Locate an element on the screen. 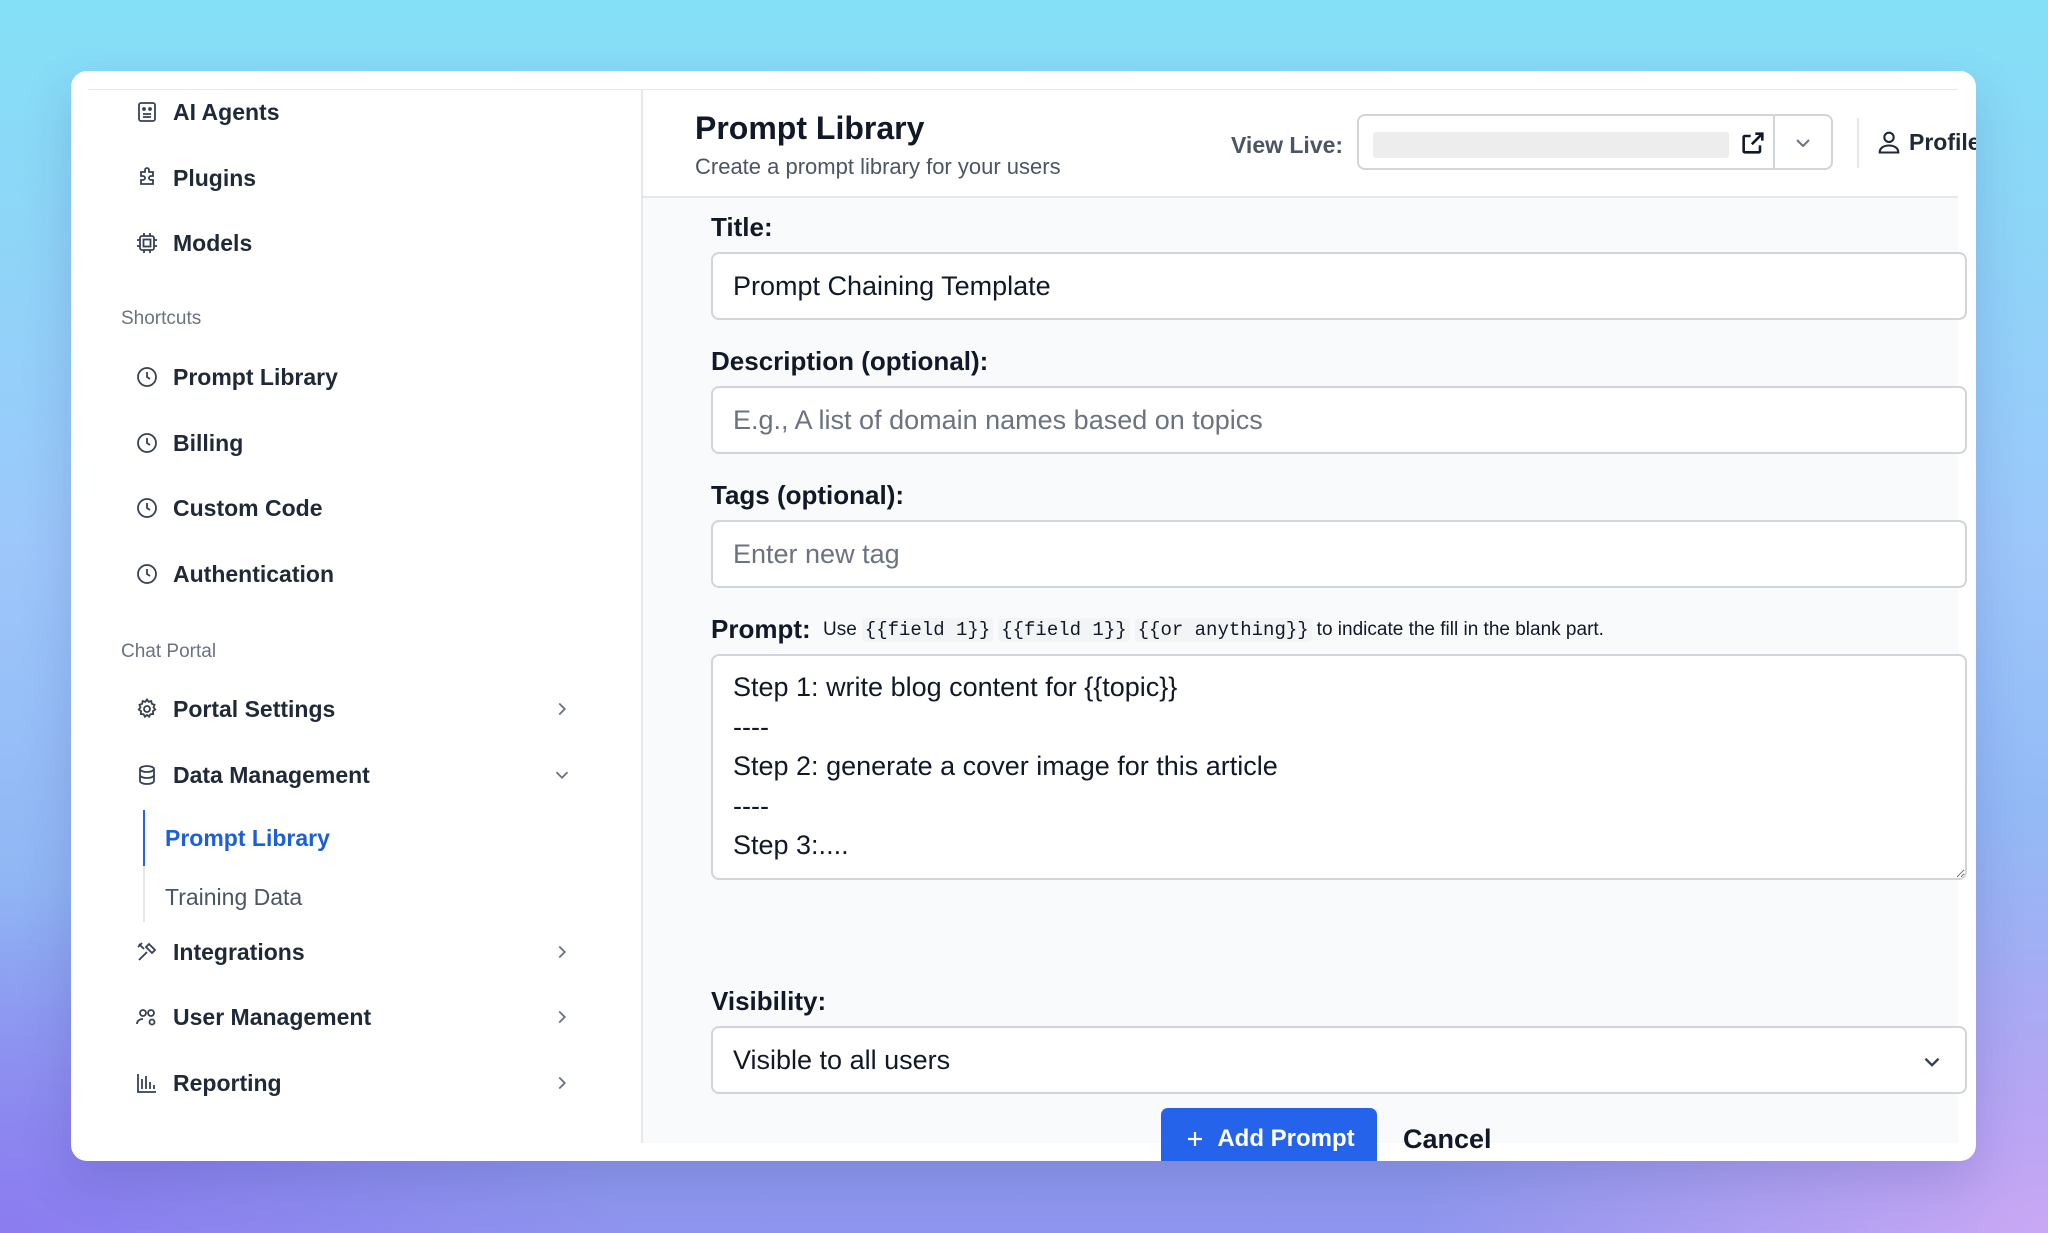  sidebar-item-label: Billing is located at coordinates (208, 442).